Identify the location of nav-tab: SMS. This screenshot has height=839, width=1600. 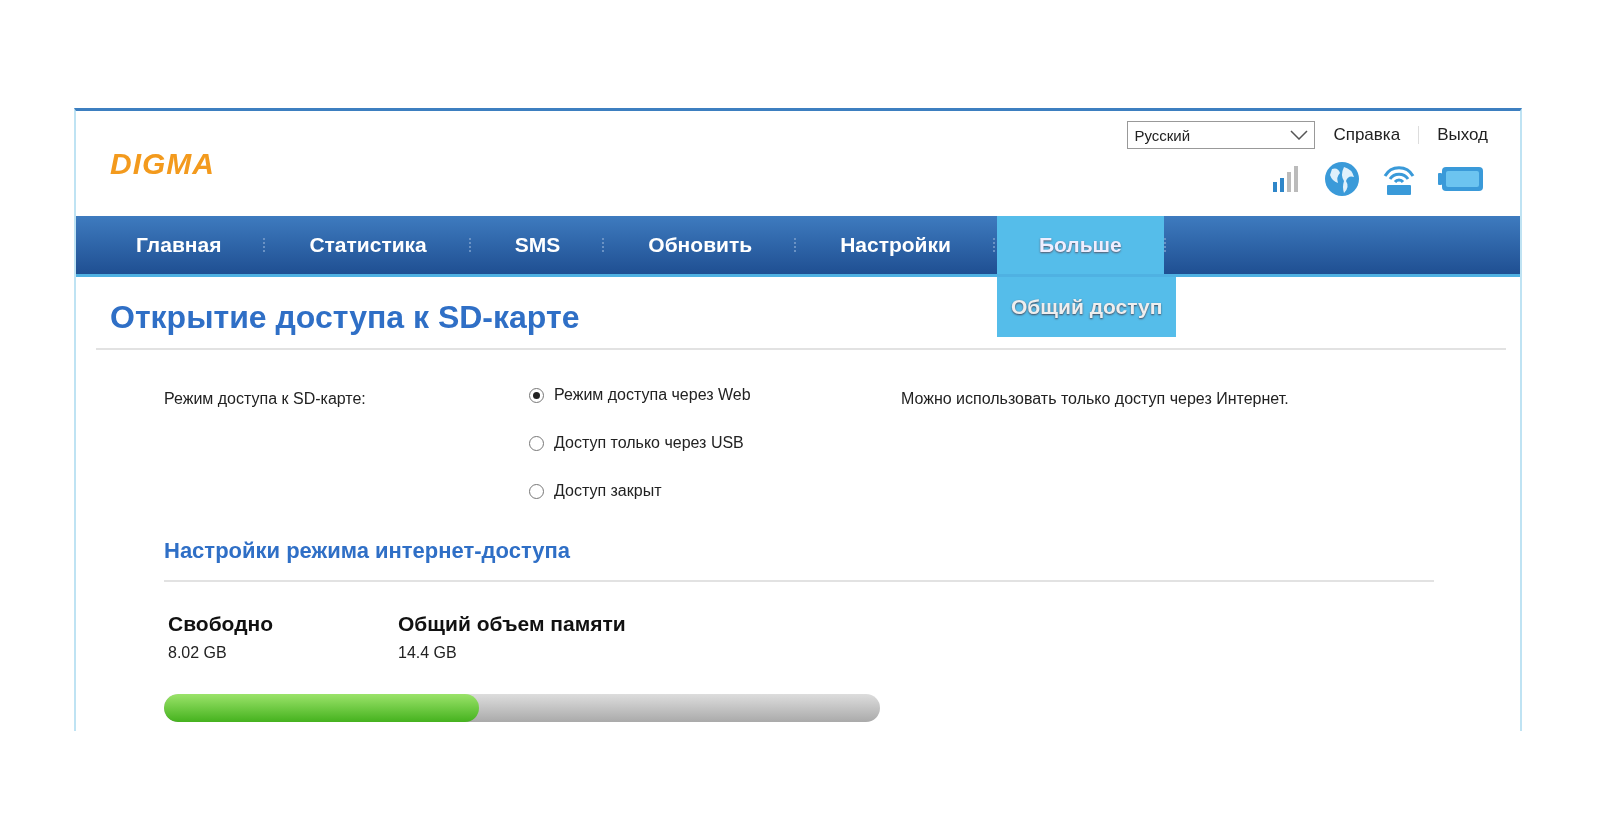
(537, 245).